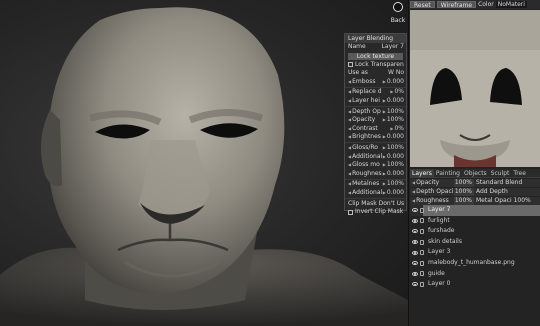 This screenshot has height=326, width=540. Describe the element at coordinates (507, 201) in the screenshot. I see `metal-opacity-slider: Metal Opaci 100%` at that location.